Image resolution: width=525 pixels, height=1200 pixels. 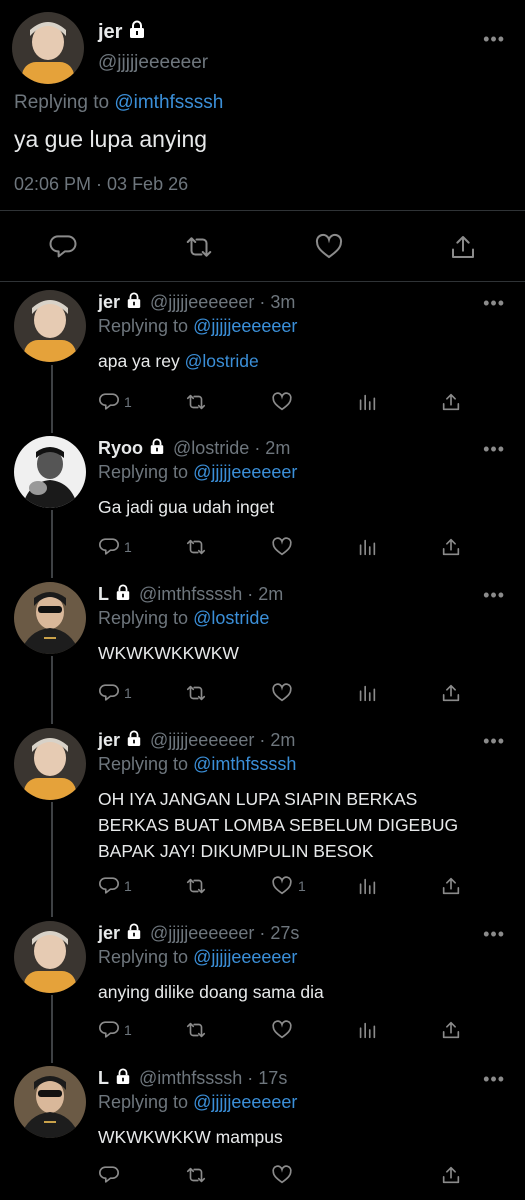 I want to click on thread-line, so click(x=52, y=859).